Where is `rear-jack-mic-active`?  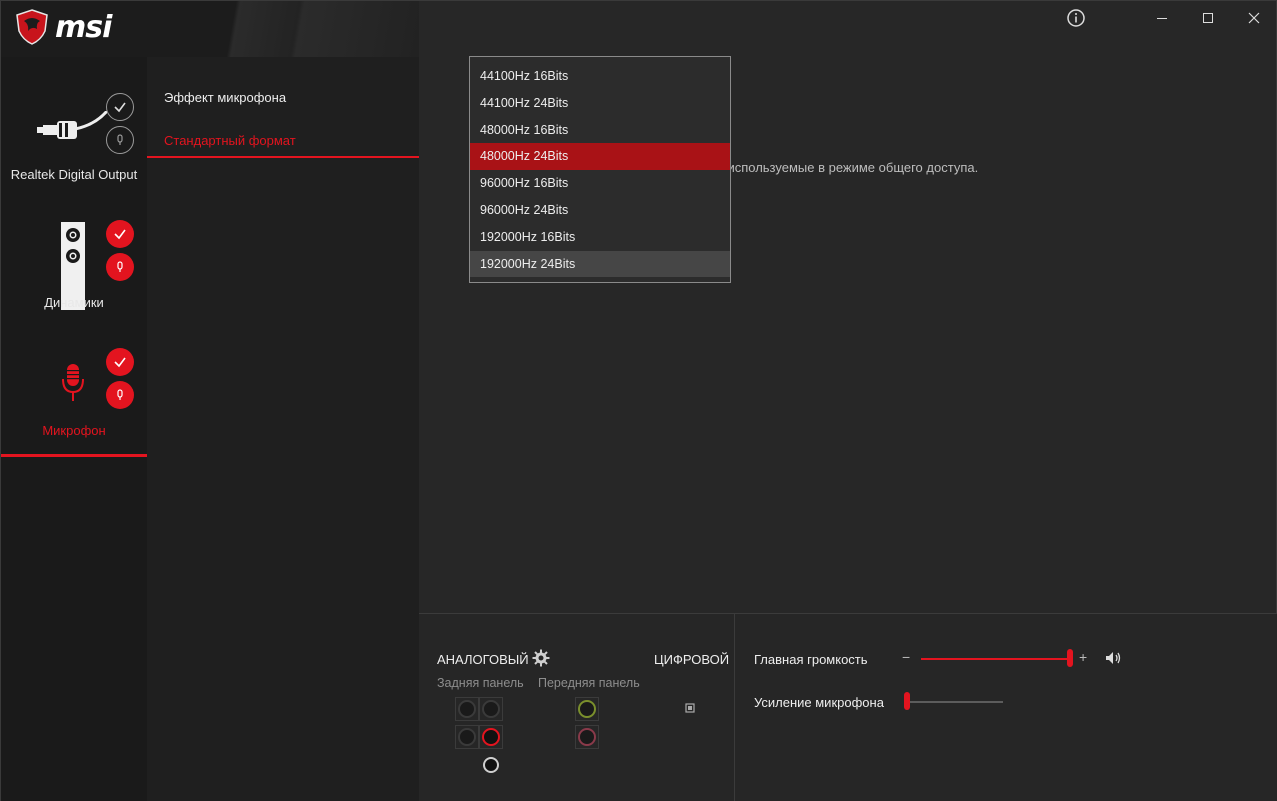 rear-jack-mic-active is located at coordinates (491, 737).